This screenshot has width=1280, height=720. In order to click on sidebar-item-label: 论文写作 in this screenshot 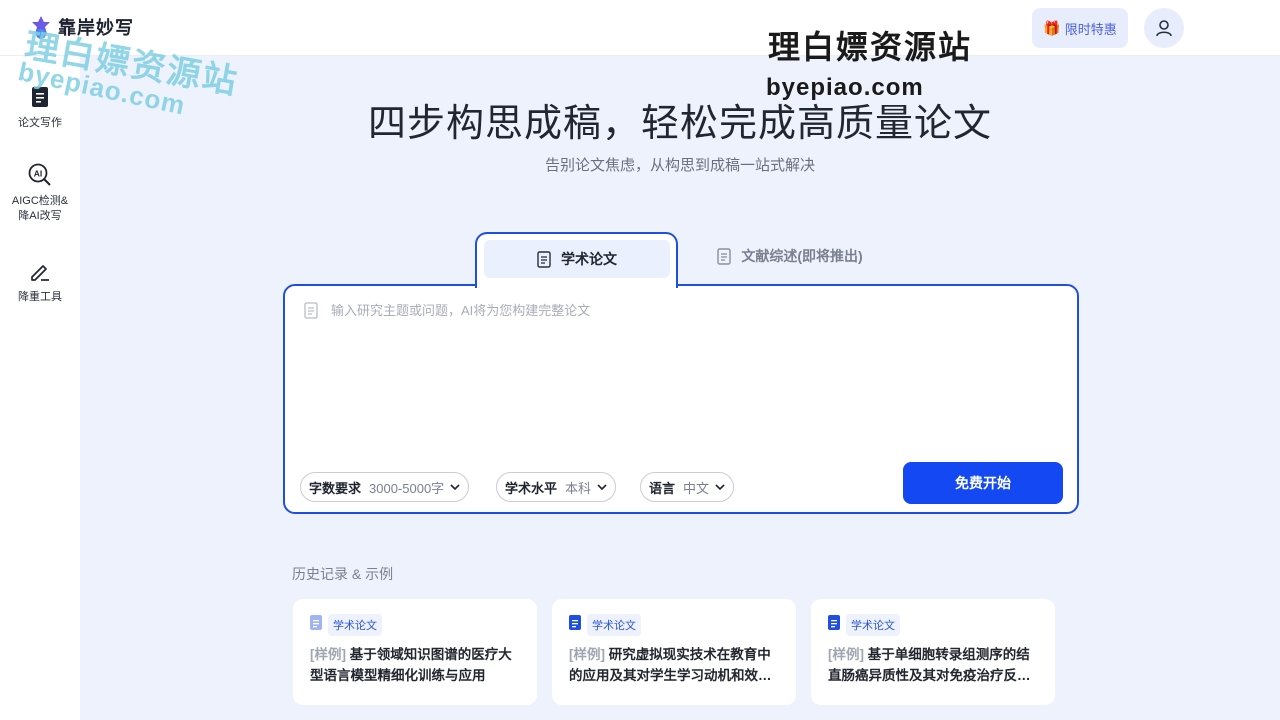, I will do `click(40, 123)`.